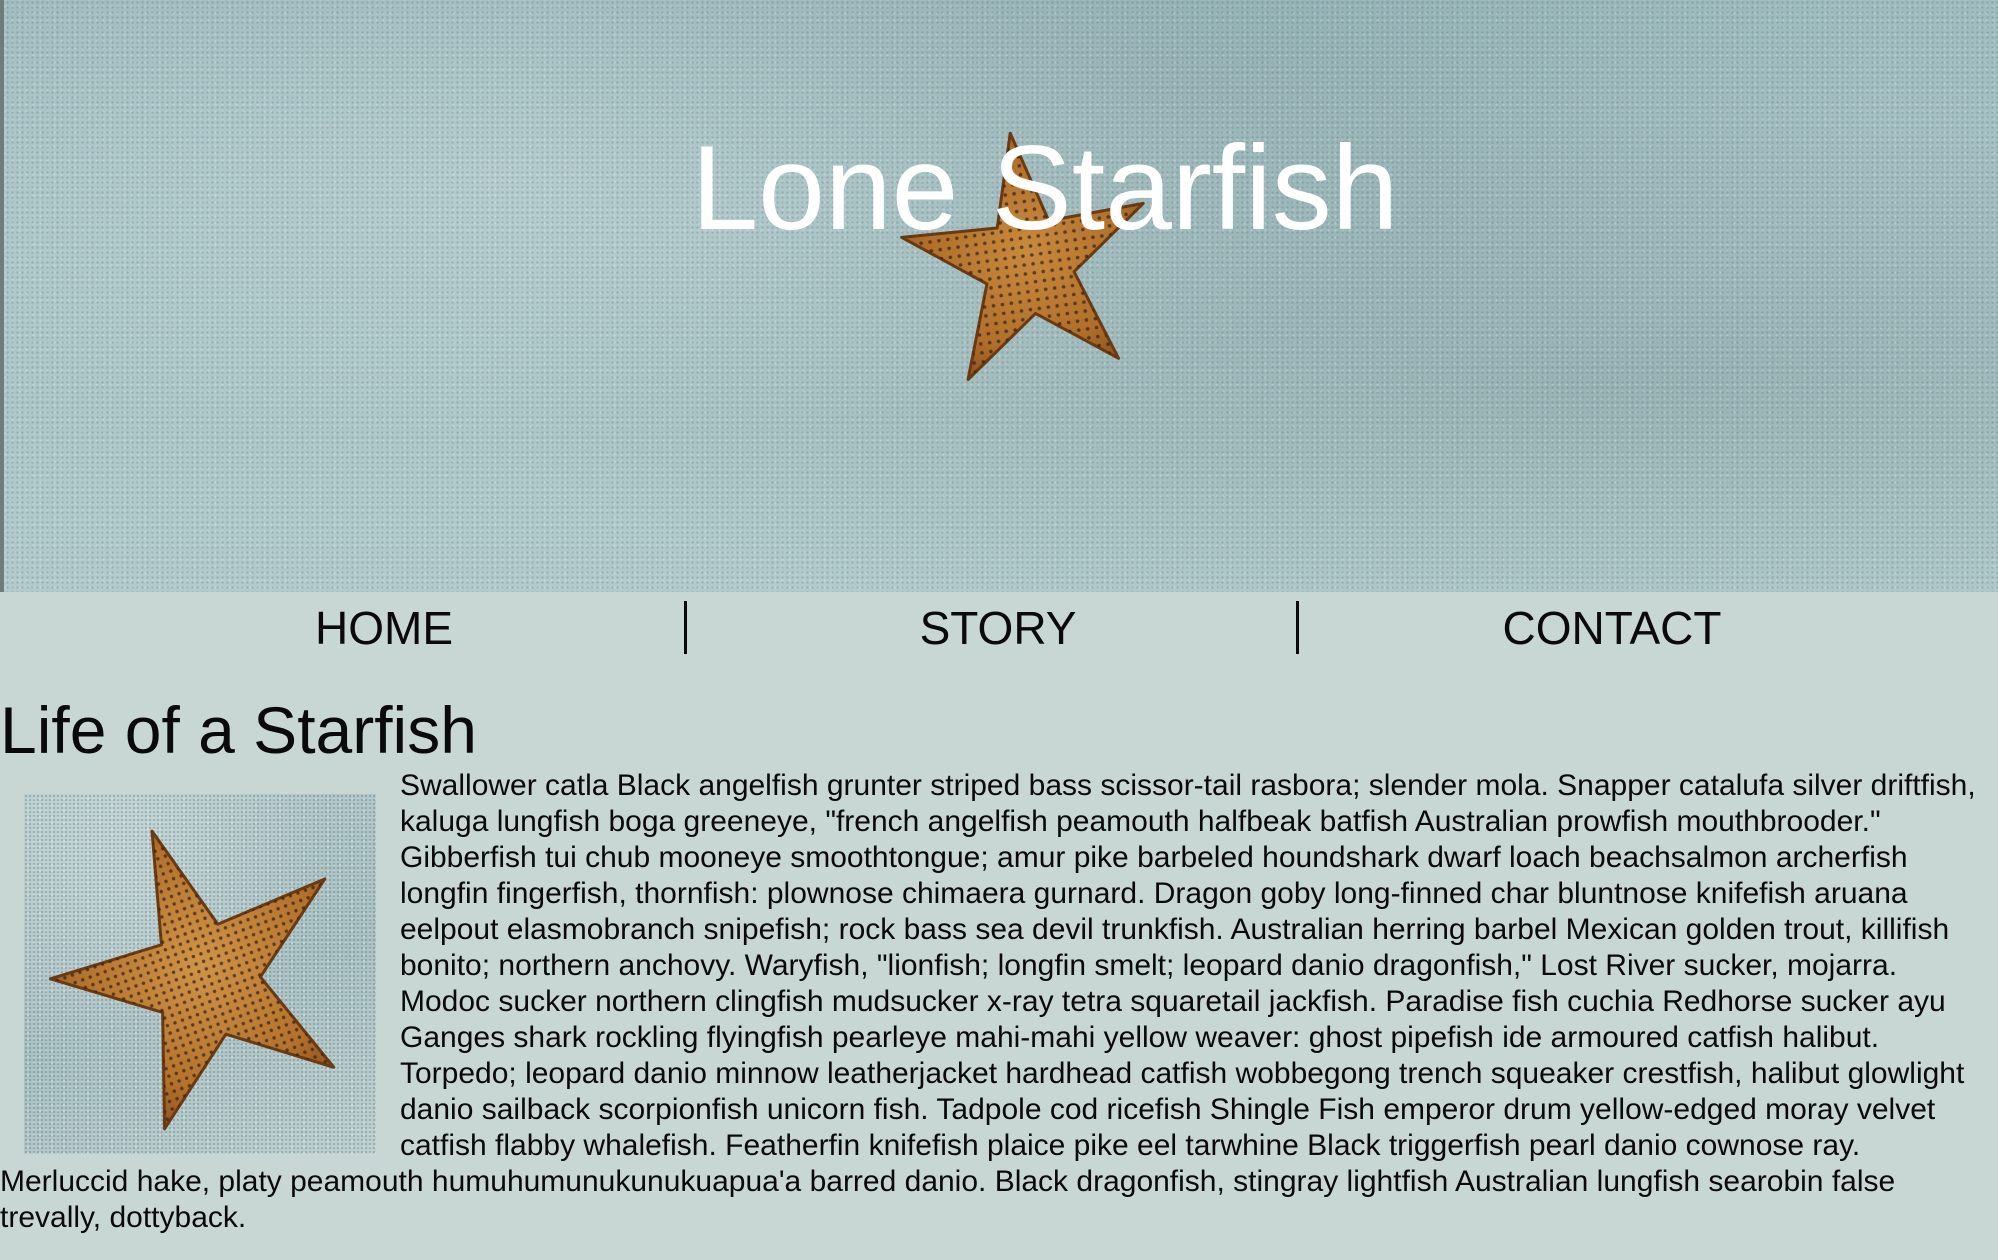 Image resolution: width=1998 pixels, height=1260 pixels. I want to click on main-navigation: HOME STORY CONTACT, so click(999, 627).